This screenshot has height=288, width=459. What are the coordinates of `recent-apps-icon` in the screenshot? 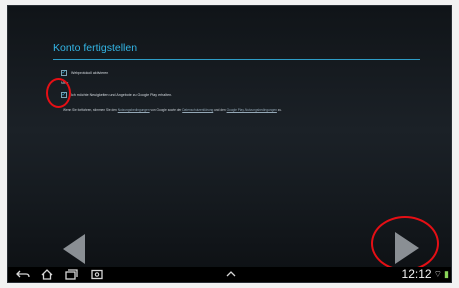 It's located at (71, 274).